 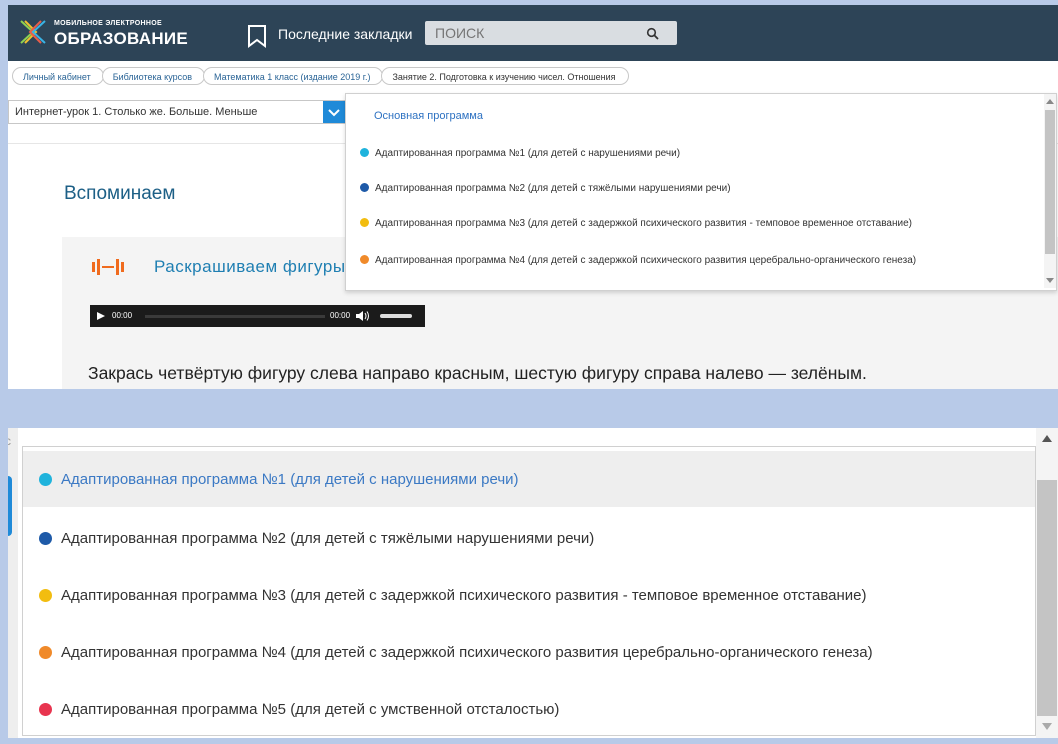 I want to click on cropped-text: с, so click(x=9, y=441).